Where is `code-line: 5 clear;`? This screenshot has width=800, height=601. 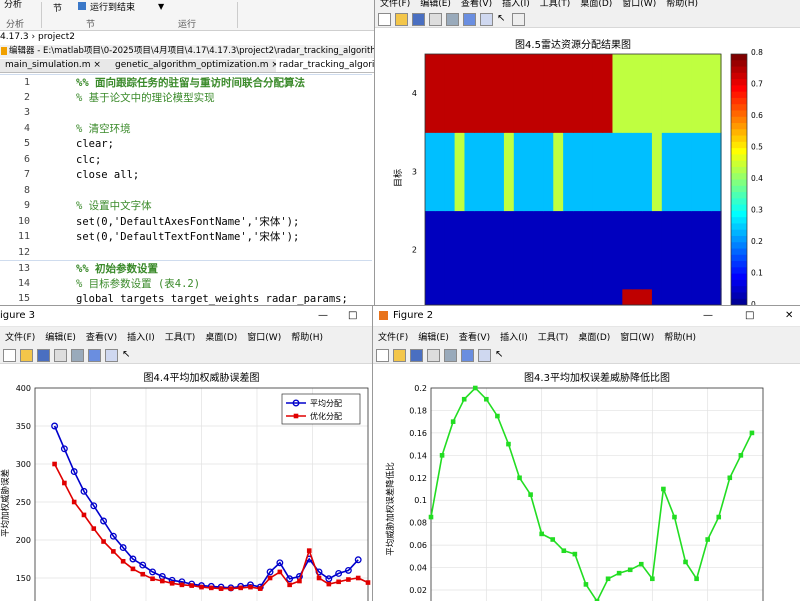 code-line: 5 clear; is located at coordinates (186, 144).